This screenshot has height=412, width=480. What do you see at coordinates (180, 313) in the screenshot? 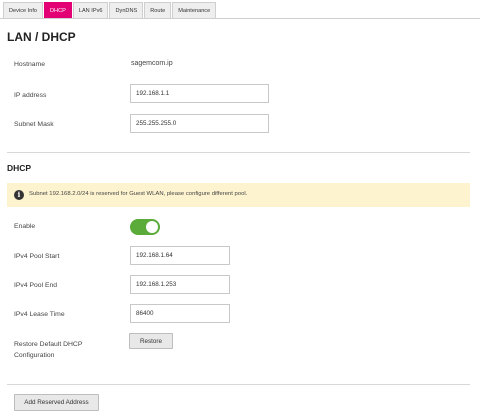
I see `lease-time-input` at bounding box center [180, 313].